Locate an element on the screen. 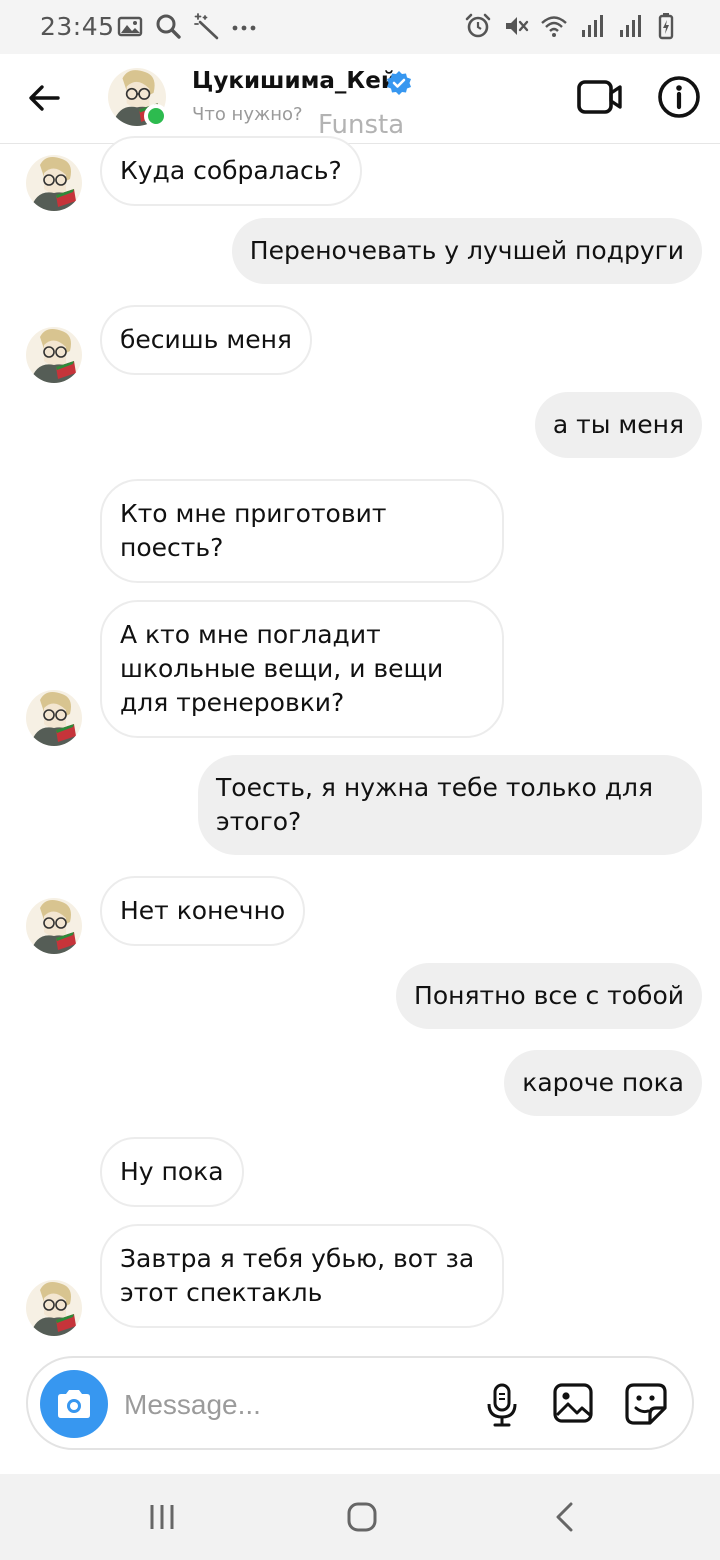 Image resolution: width=720 pixels, height=1560 pixels. message-incoming: Ну пока is located at coordinates (172, 1172).